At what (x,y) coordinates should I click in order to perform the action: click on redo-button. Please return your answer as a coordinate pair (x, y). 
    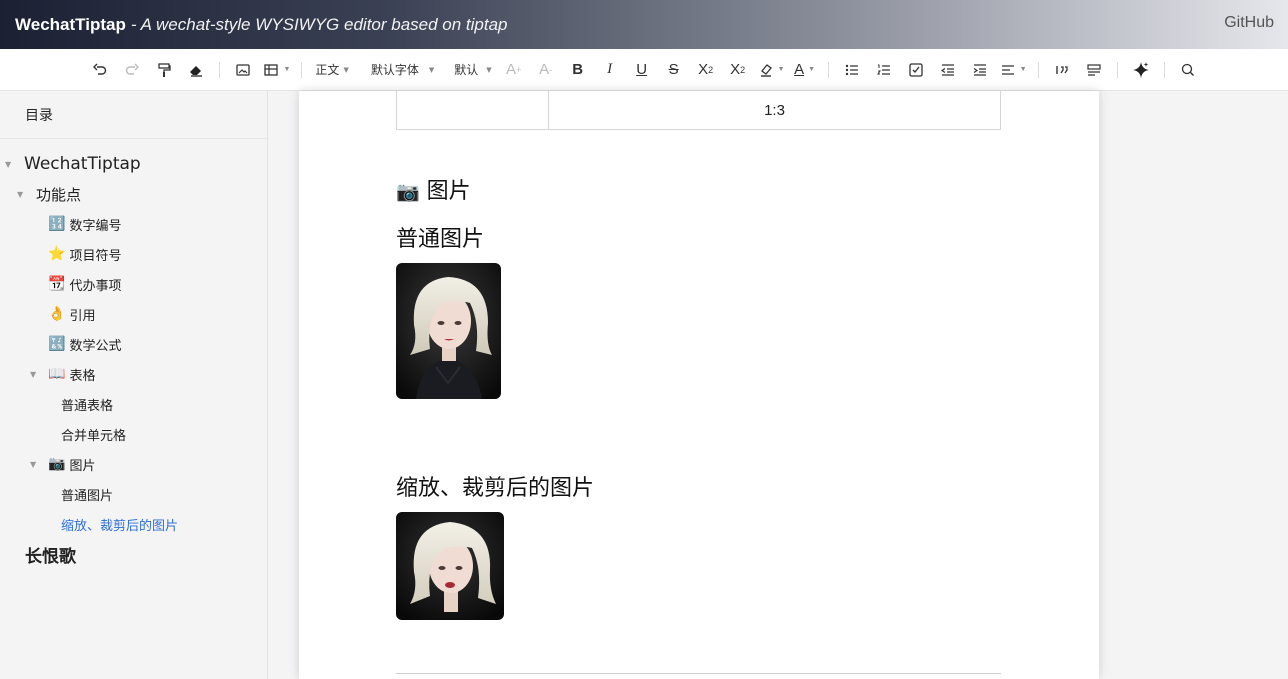
    Looking at the image, I should click on (132, 70).